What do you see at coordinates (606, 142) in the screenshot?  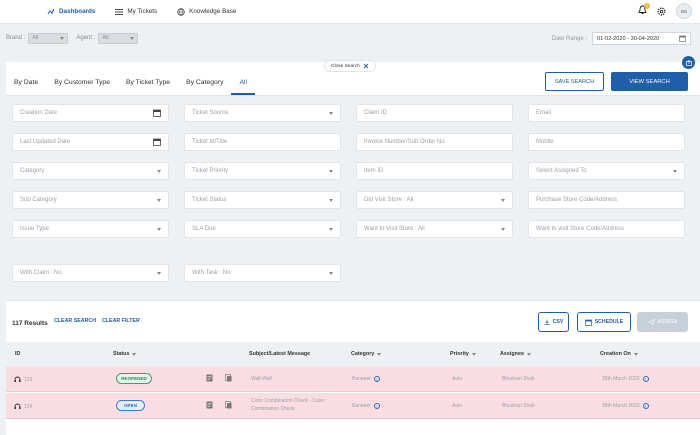 I see `mobile-field: Mobile` at bounding box center [606, 142].